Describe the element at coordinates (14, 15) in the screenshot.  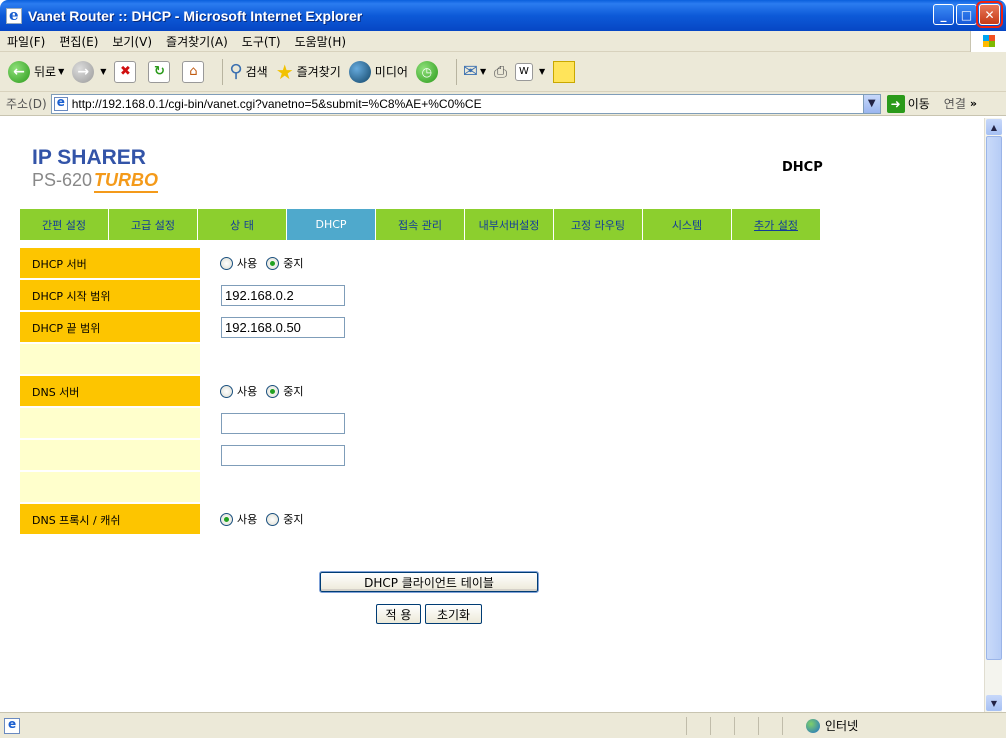
I see `ie-app-icon` at that location.